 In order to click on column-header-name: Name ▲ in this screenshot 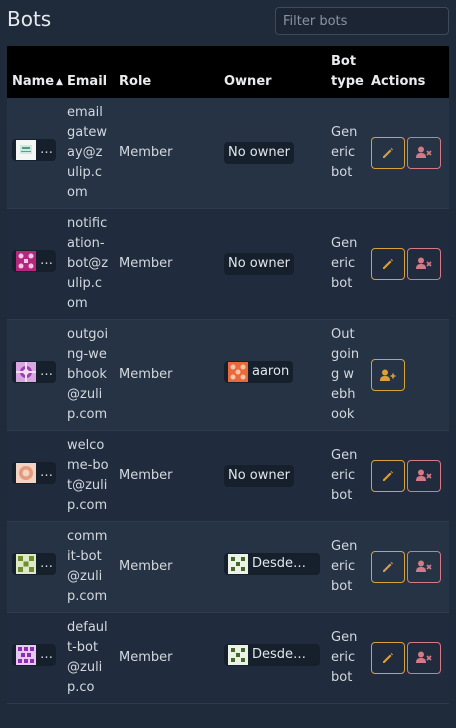, I will do `click(35, 72)`.